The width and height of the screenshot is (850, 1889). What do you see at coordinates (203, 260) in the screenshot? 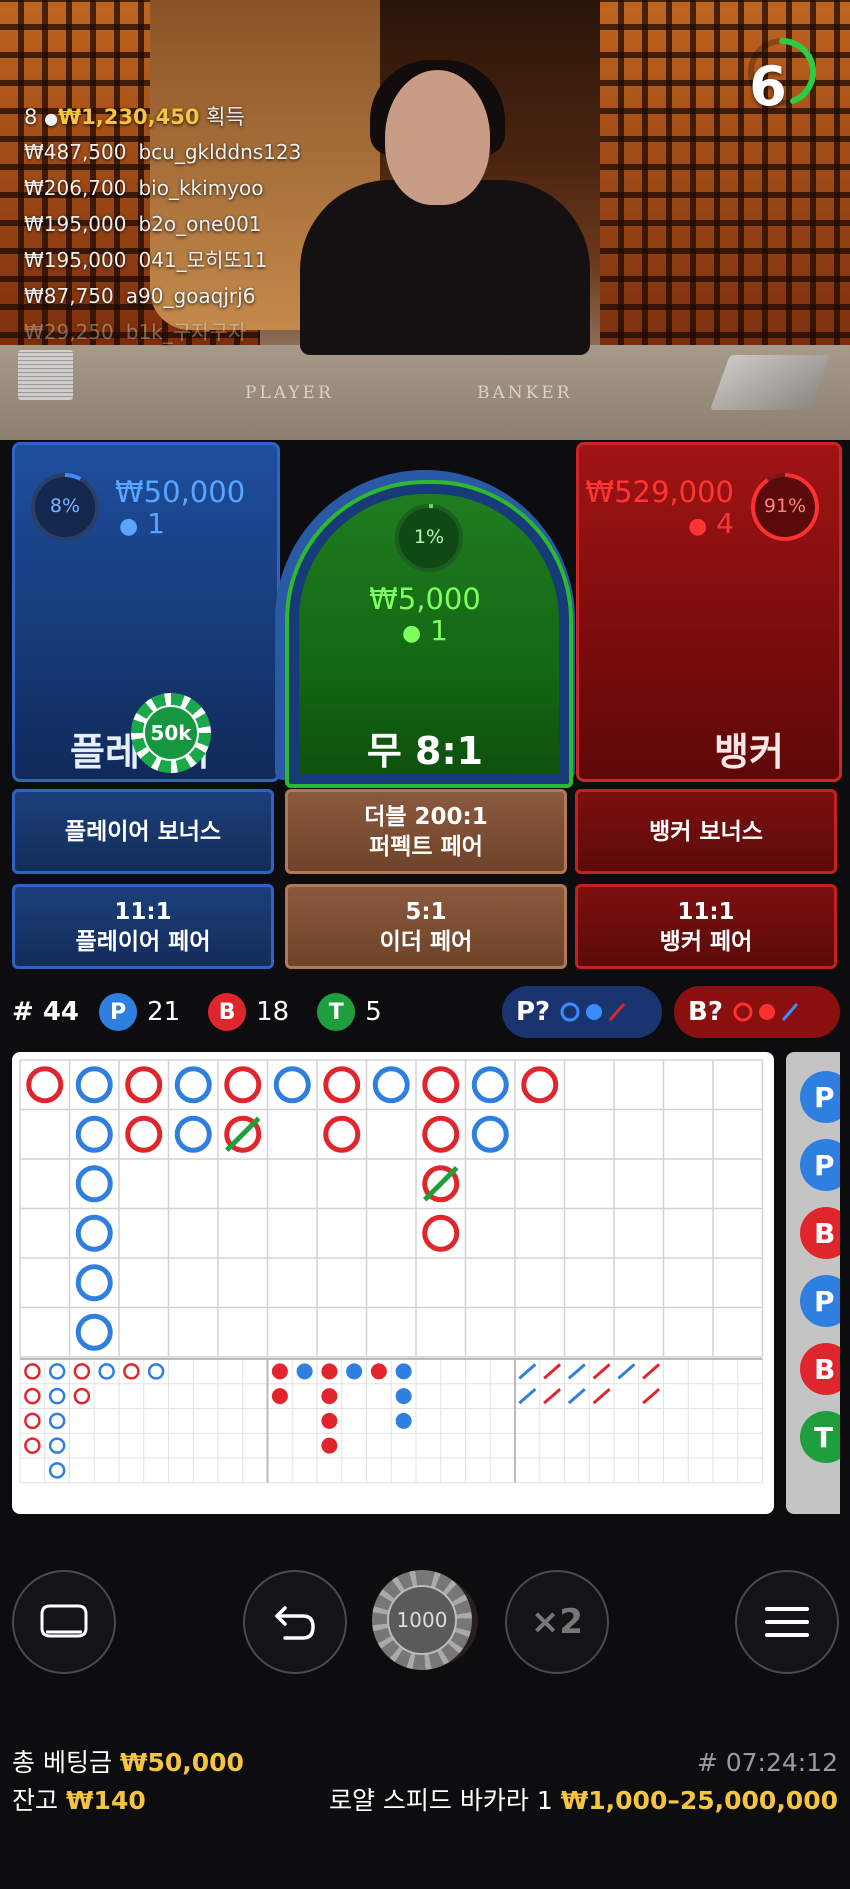
I see `winner-user: 041_모히또11` at bounding box center [203, 260].